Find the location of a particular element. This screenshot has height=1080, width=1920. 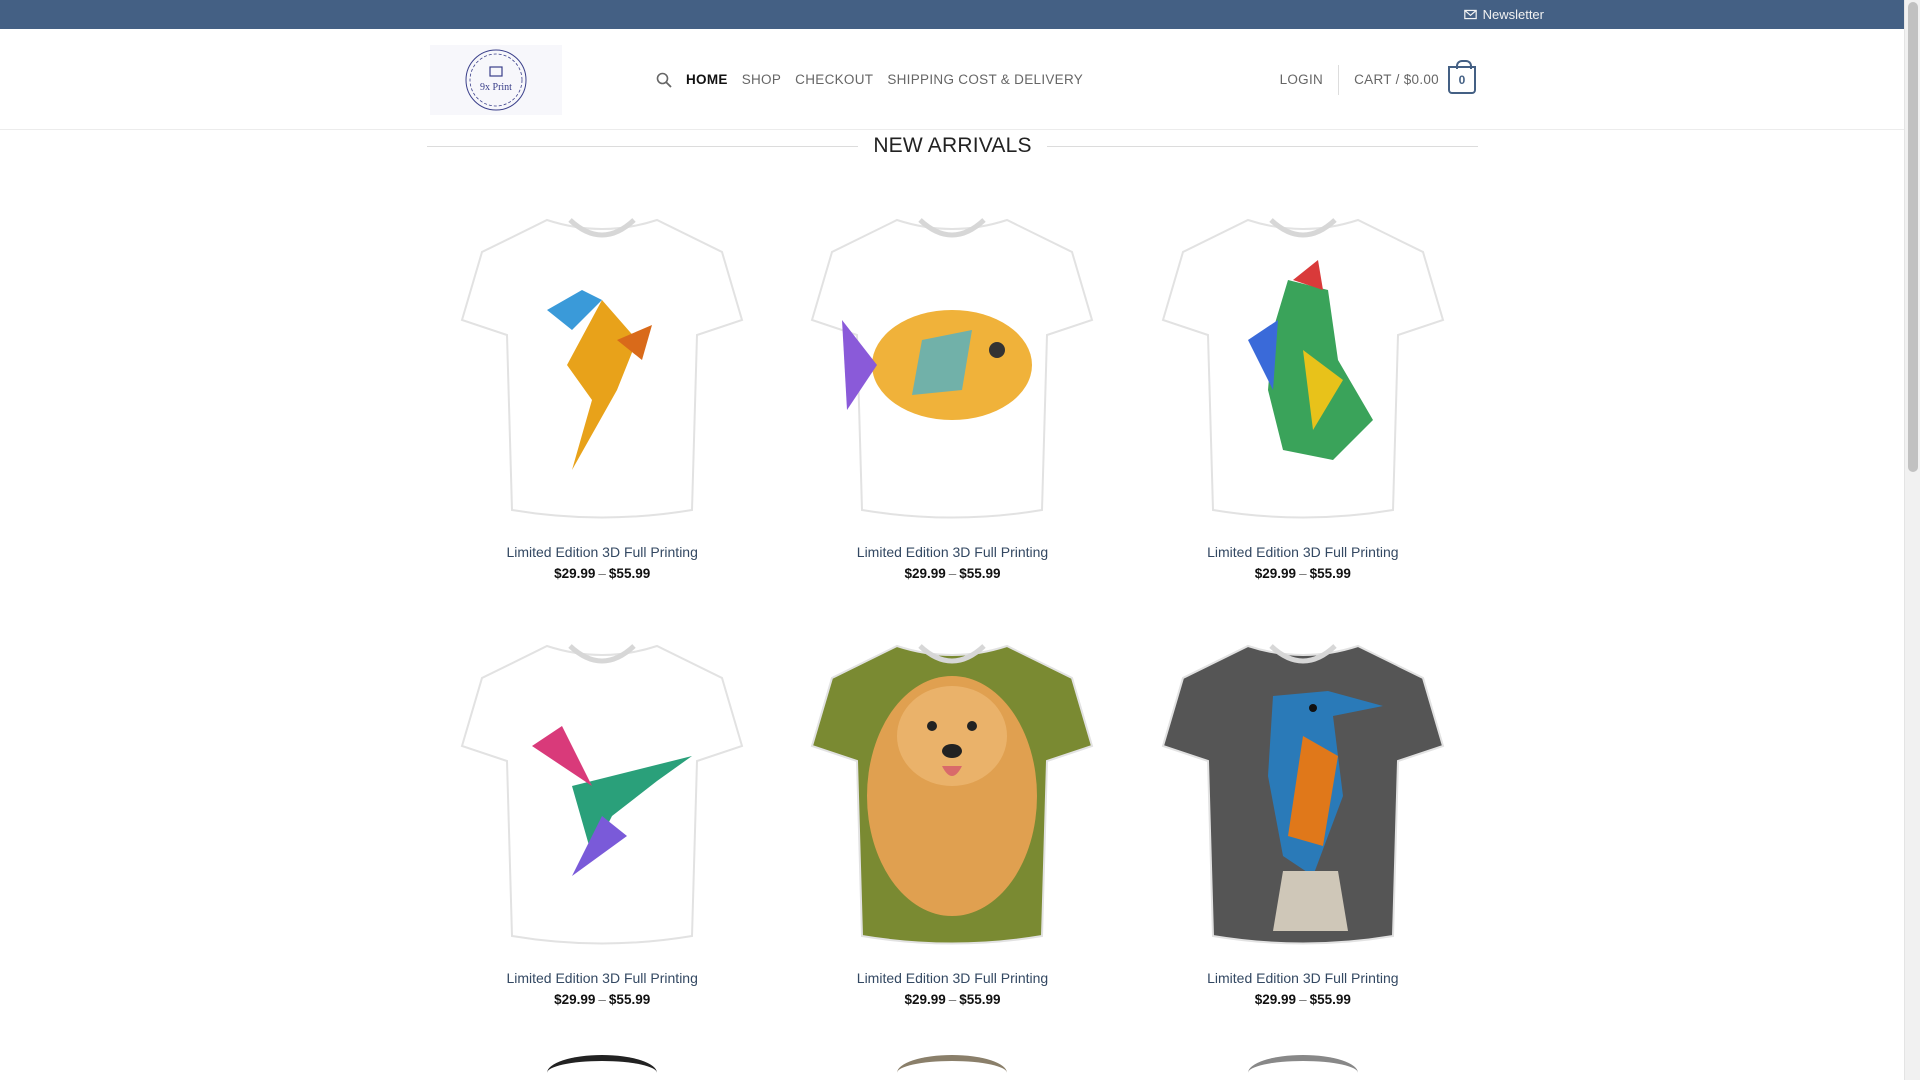

logo-text: 9x Print is located at coordinates (496, 87).